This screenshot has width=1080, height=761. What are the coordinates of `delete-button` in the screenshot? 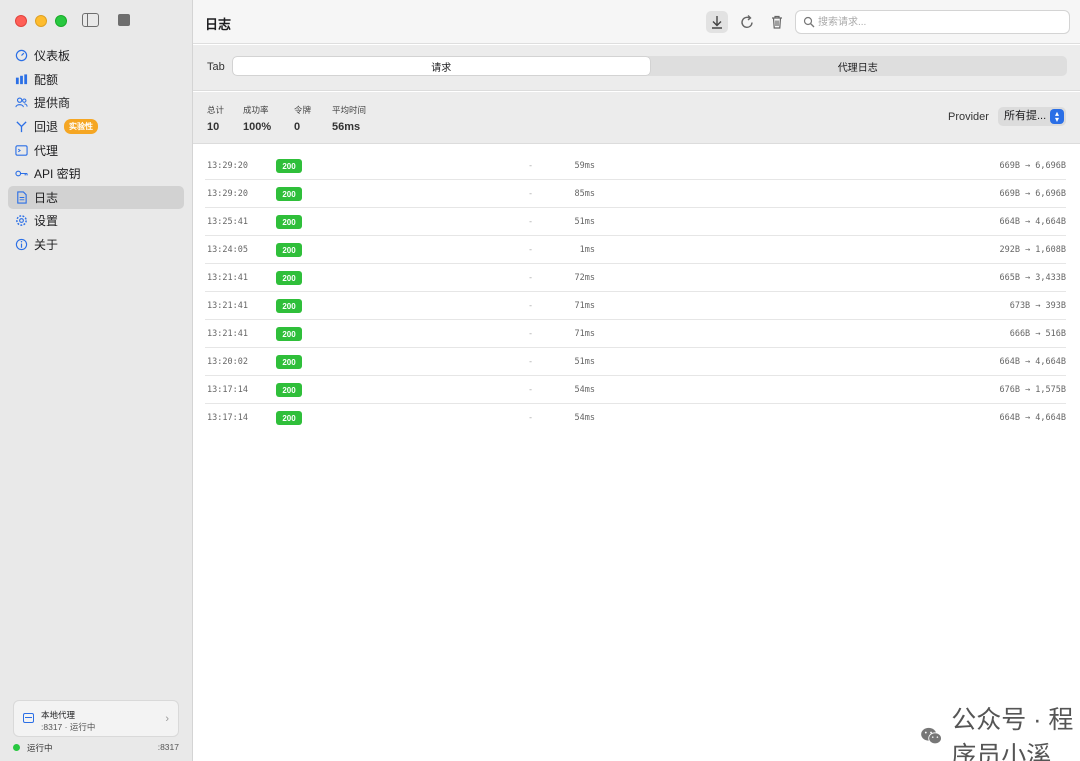 It's located at (777, 22).